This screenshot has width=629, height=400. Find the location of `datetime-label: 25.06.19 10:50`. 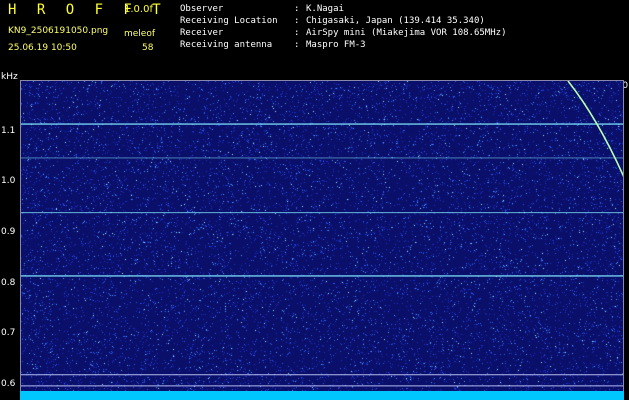

datetime-label: 25.06.19 10:50 is located at coordinates (42, 48).